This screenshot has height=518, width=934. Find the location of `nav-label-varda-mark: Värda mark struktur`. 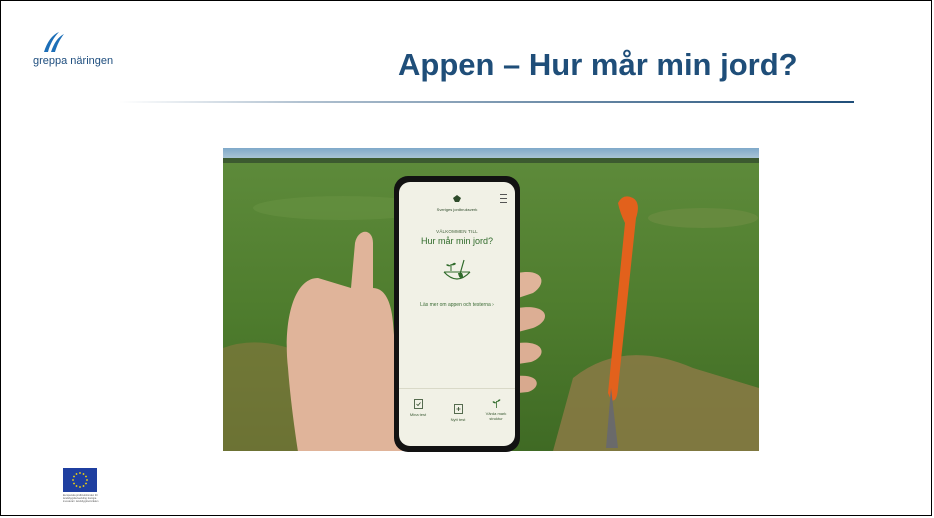

nav-label-varda-mark: Värda mark struktur is located at coordinates (496, 416).